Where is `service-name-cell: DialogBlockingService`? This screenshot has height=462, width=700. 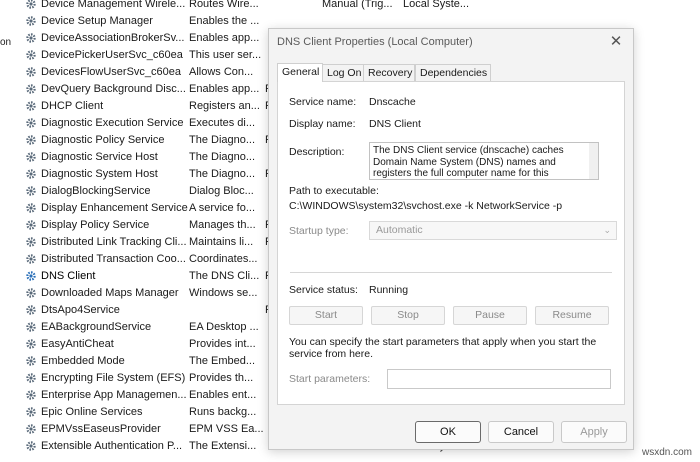 service-name-cell: DialogBlockingService is located at coordinates (96, 191).